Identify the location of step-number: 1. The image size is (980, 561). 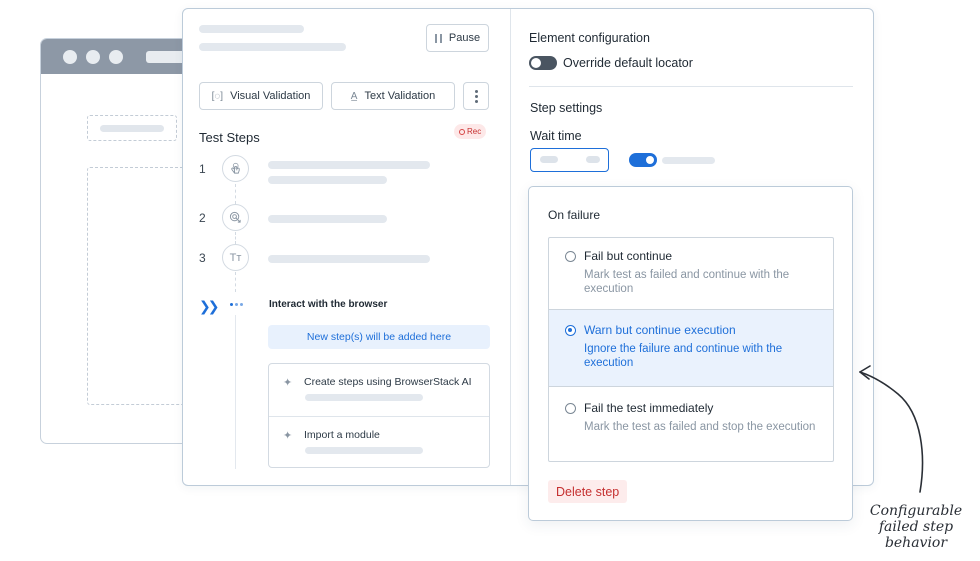
(202, 169).